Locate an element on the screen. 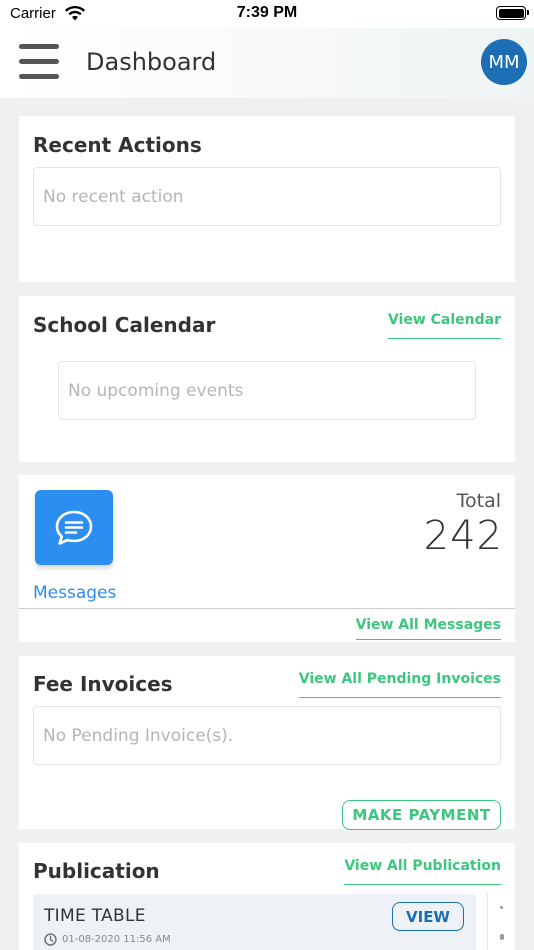  status-bar: Carrier 7:39 PM is located at coordinates (267, 14).